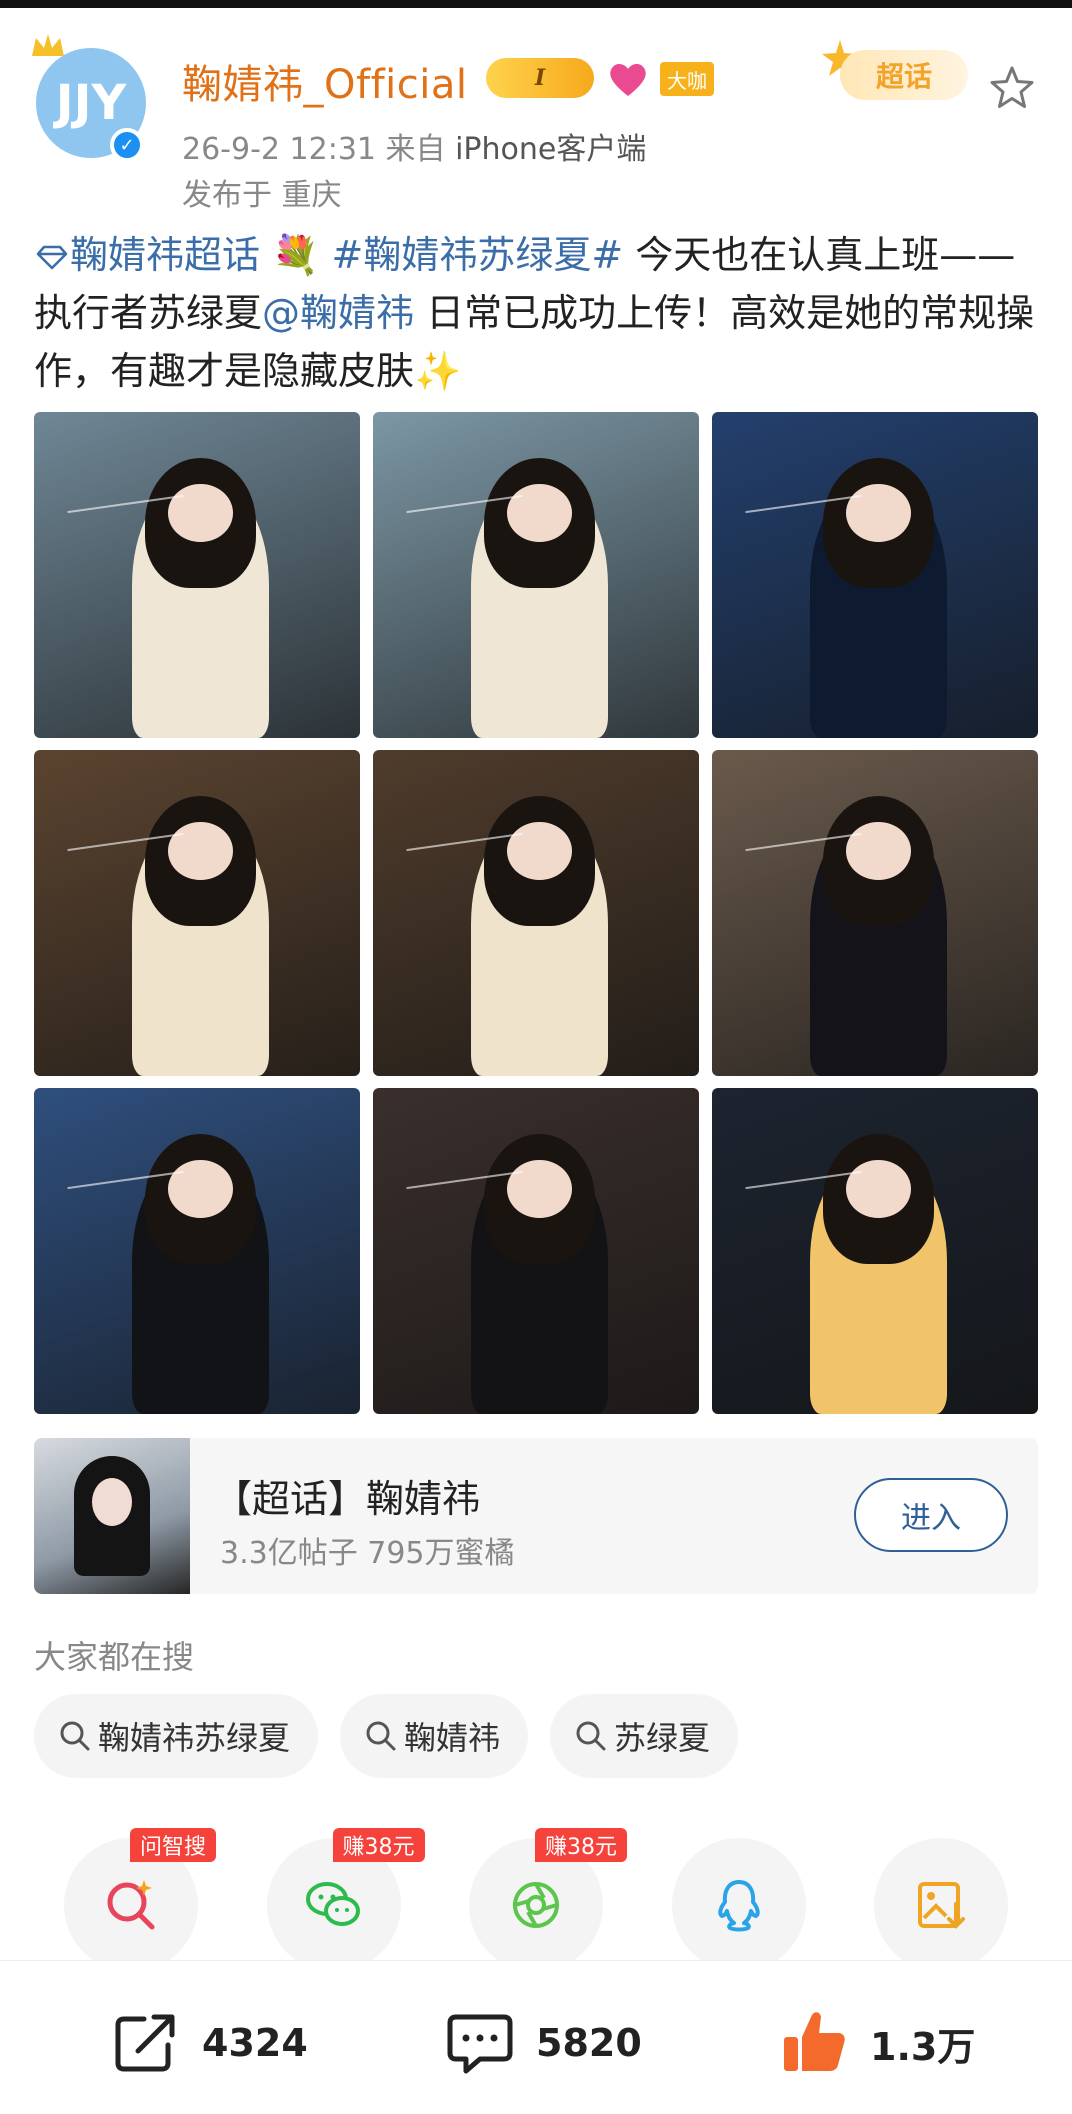 This screenshot has height=2114, width=1072. Describe the element at coordinates (480, 2044) in the screenshot. I see `comment-icon` at that location.